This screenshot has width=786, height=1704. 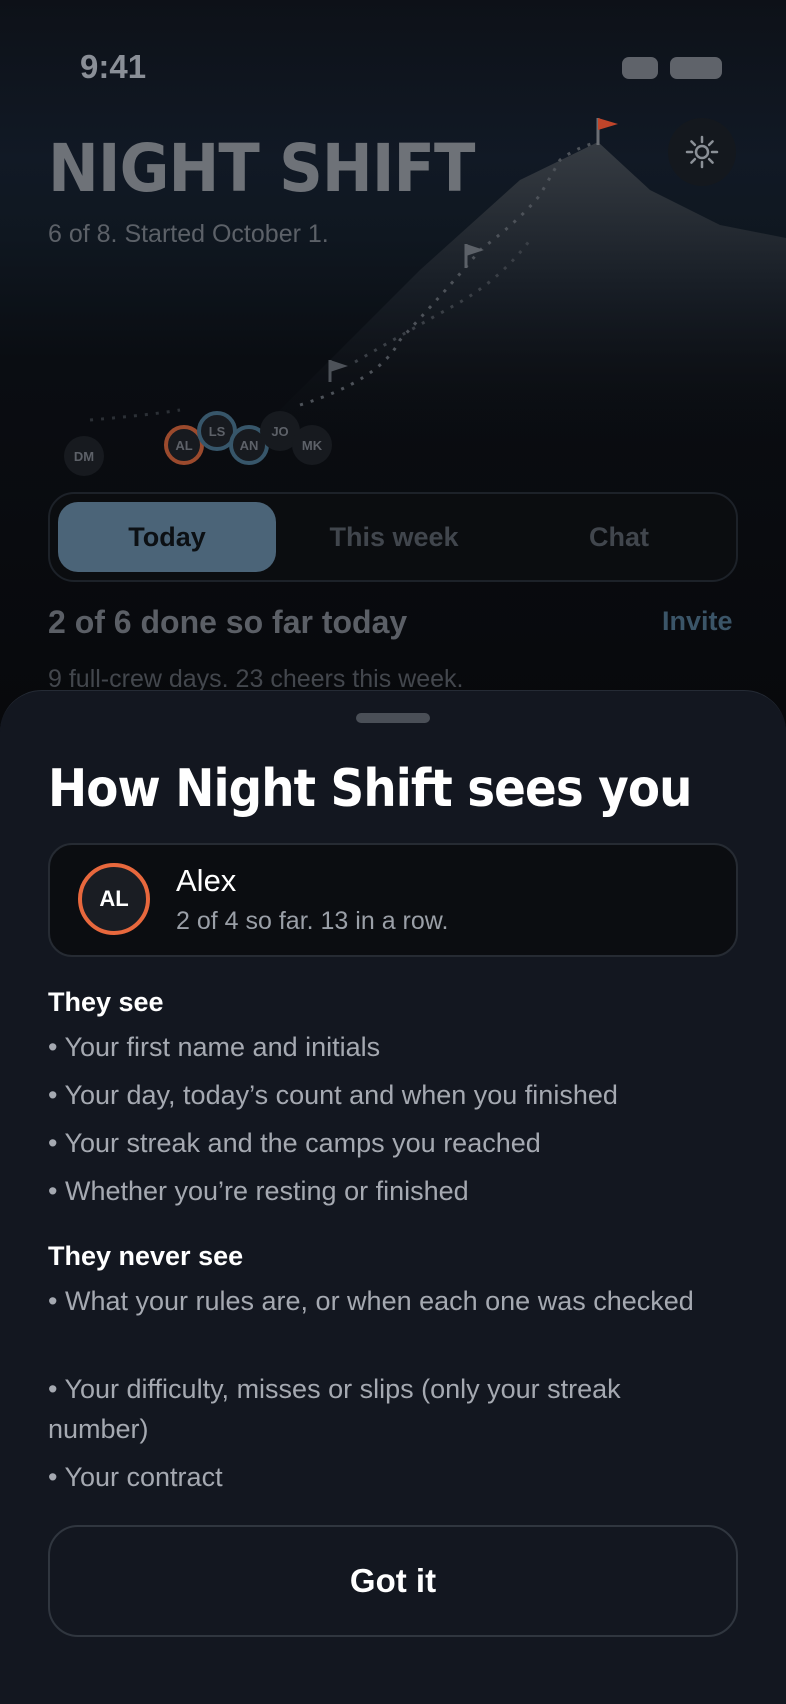 I want to click on they-never-see-heading: They never see, so click(x=146, y=1256).